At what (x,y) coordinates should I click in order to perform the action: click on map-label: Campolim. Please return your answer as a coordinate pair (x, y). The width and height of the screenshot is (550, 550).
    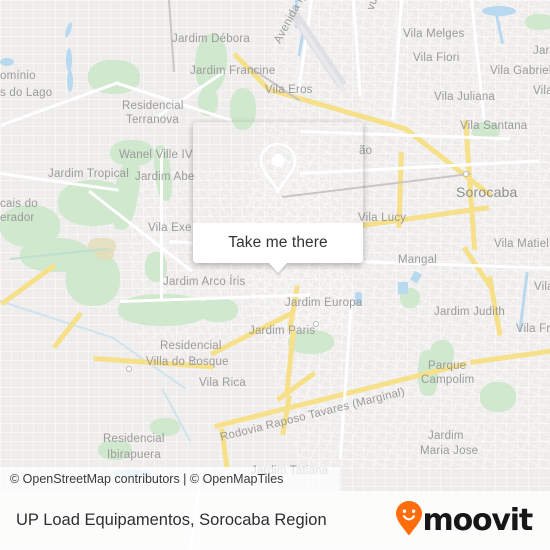
    Looking at the image, I should click on (448, 380).